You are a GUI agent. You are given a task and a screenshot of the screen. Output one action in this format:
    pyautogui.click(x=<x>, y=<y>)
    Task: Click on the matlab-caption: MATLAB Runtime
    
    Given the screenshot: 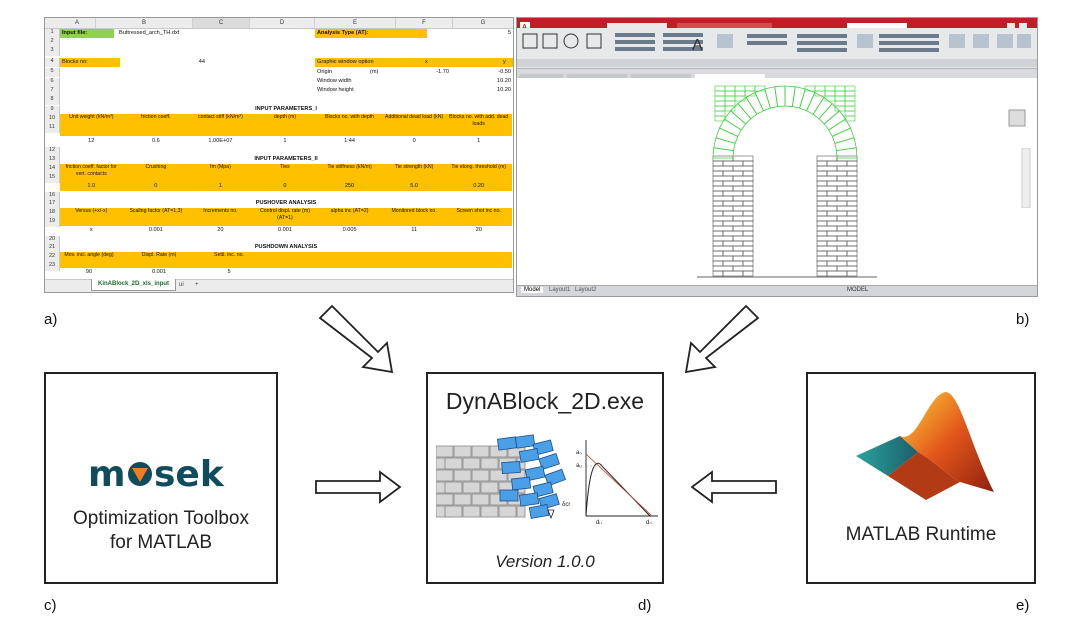 What is the action you would take?
    pyautogui.click(x=921, y=534)
    